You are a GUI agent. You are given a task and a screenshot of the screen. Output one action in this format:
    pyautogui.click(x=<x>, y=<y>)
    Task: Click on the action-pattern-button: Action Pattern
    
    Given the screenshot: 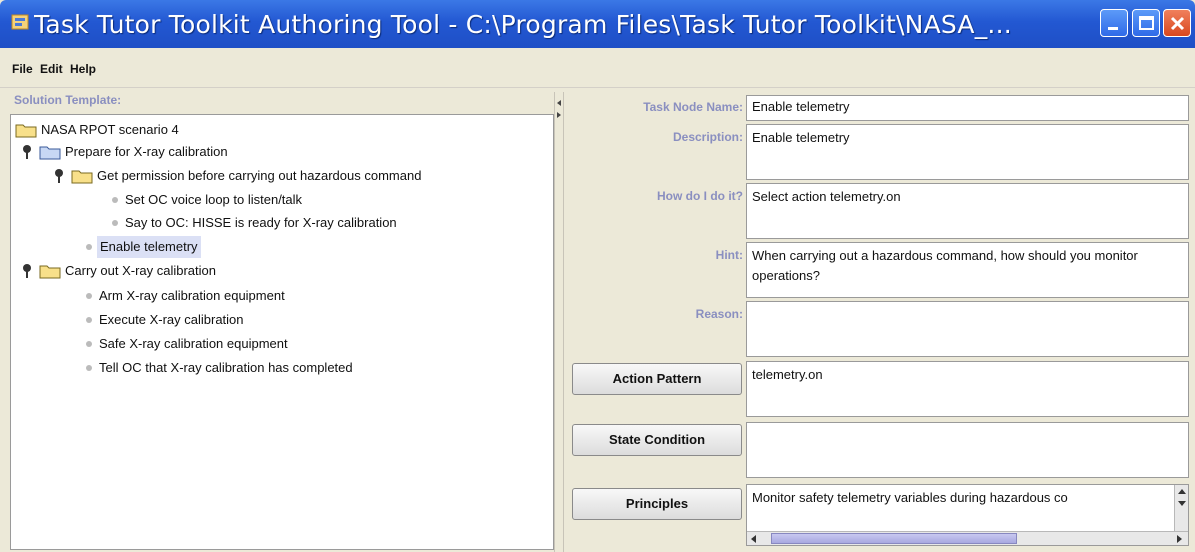 What is the action you would take?
    pyautogui.click(x=657, y=379)
    